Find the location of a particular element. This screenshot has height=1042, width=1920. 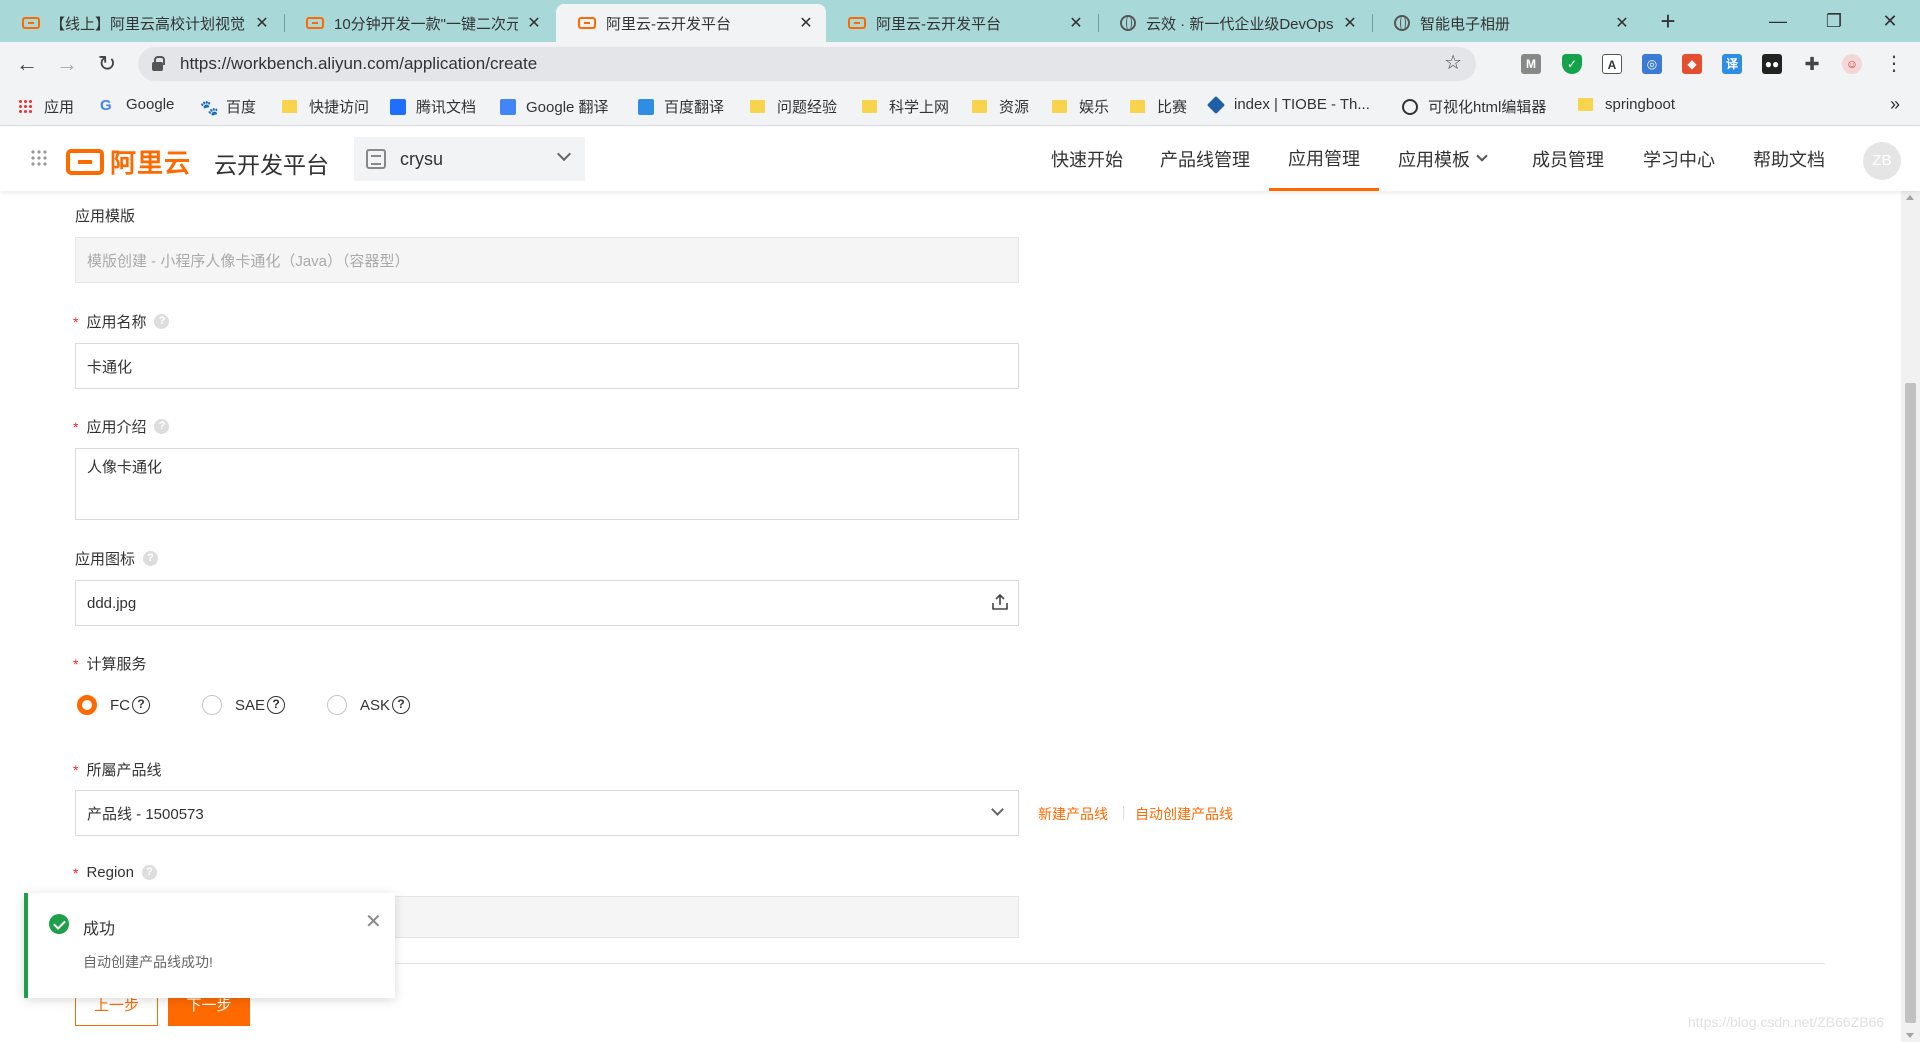

bookmark-folder: 快捷访问 is located at coordinates (325, 106).